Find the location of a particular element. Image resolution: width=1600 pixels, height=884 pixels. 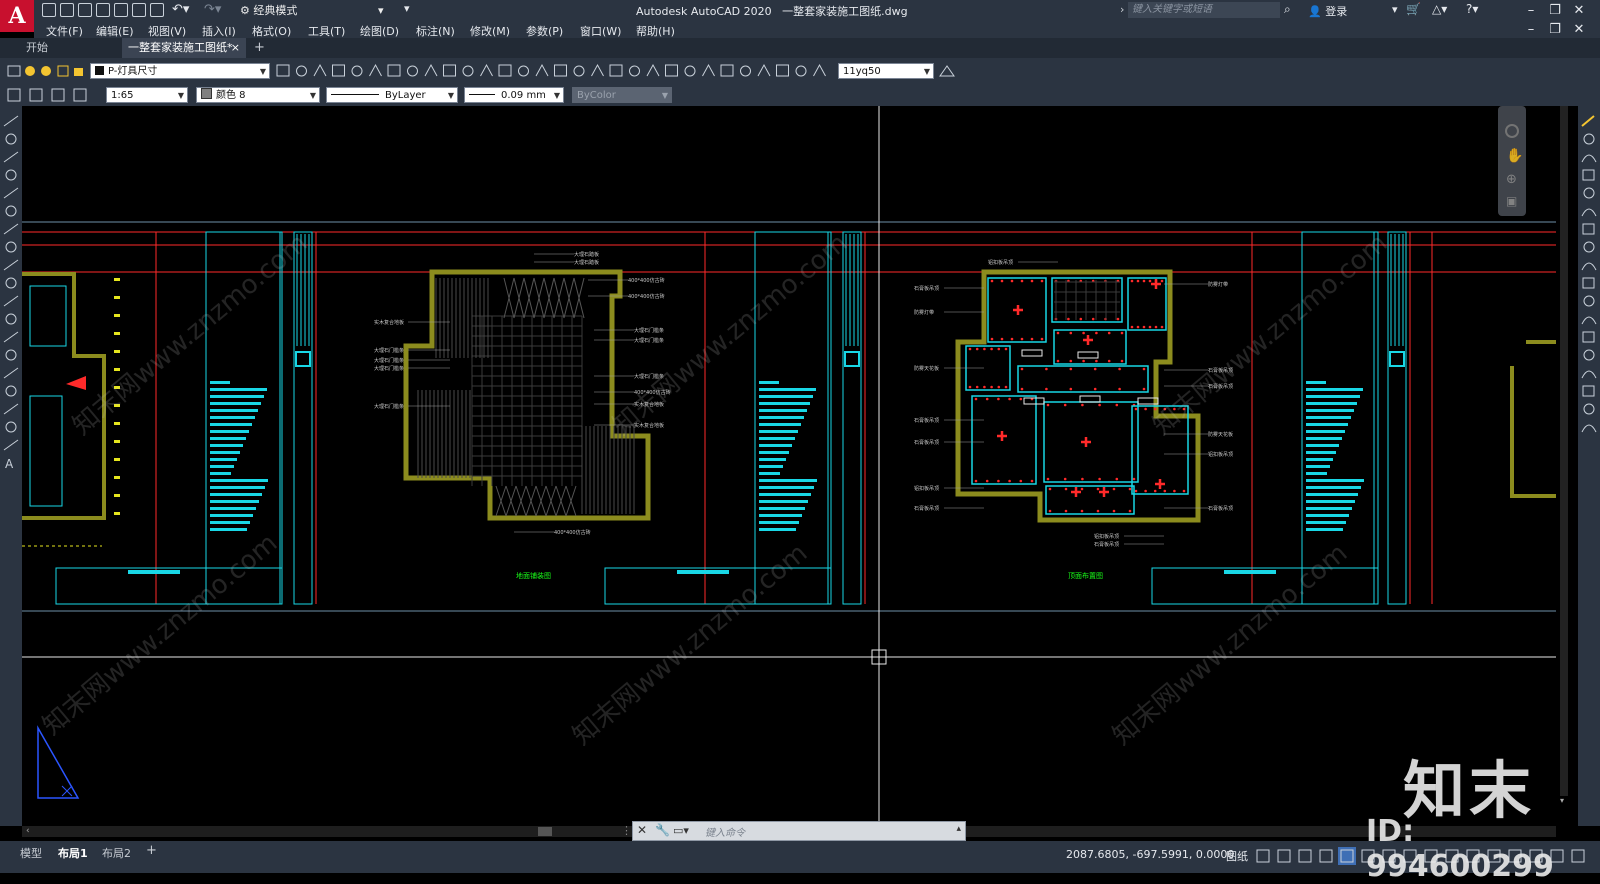

add-layout-button: + is located at coordinates (151, 850).